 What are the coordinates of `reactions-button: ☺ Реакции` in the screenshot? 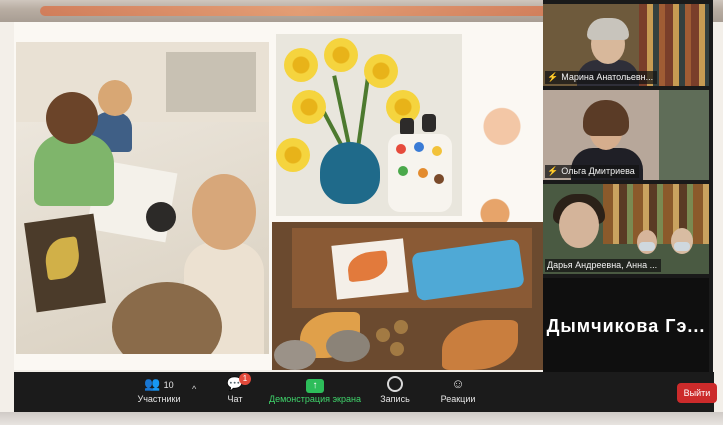 It's located at (458, 393).